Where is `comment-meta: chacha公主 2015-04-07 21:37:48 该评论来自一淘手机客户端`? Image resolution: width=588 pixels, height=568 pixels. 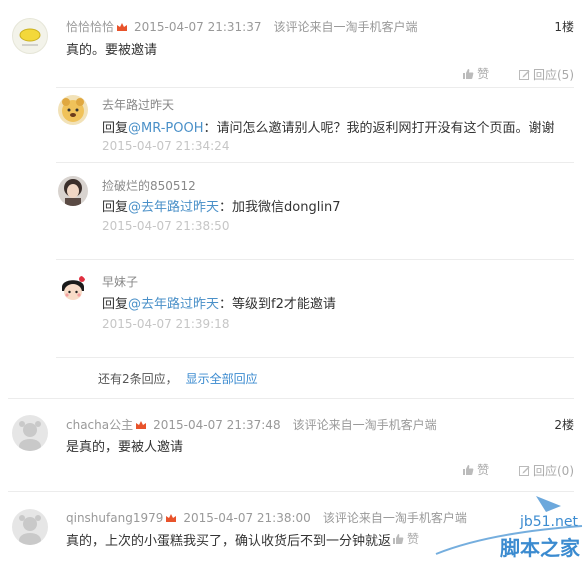 comment-meta: chacha公主 2015-04-07 21:37:48 该评论来自一淘手机客户端 is located at coordinates (251, 424).